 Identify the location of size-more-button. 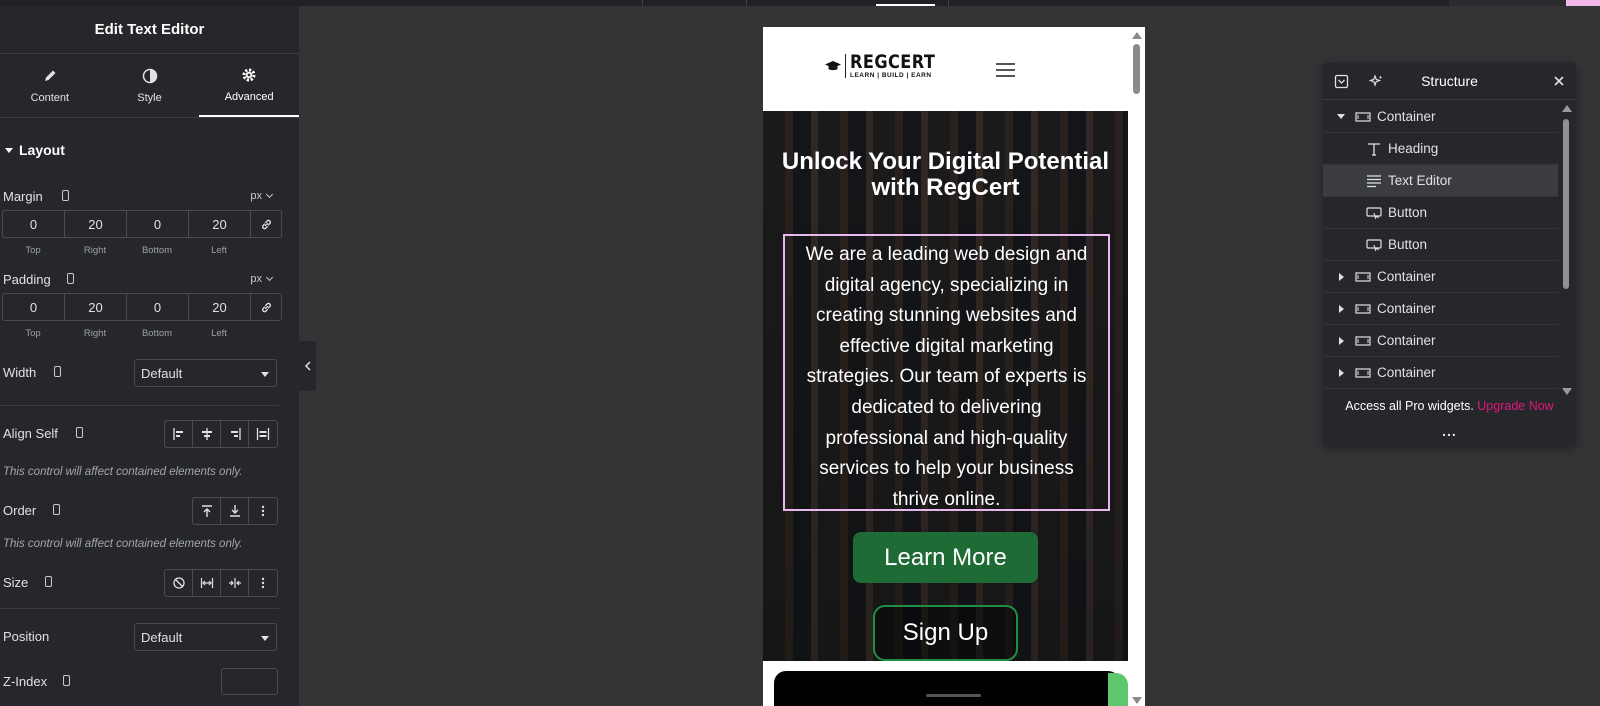
(263, 583).